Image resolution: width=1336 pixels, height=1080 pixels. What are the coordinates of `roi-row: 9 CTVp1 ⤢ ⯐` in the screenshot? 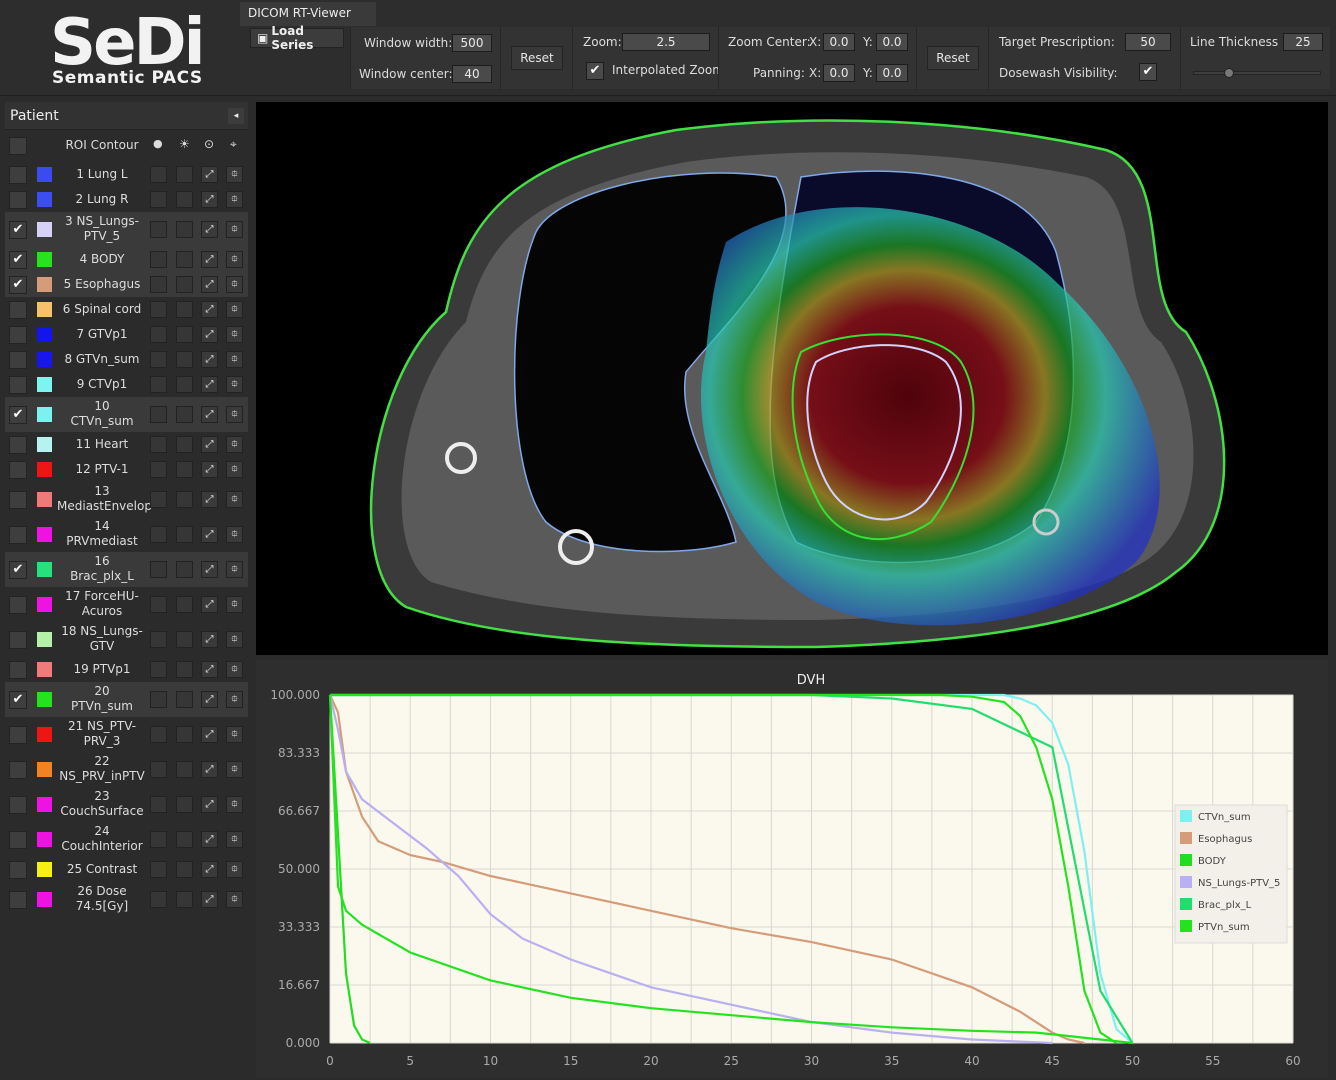 It's located at (126, 384).